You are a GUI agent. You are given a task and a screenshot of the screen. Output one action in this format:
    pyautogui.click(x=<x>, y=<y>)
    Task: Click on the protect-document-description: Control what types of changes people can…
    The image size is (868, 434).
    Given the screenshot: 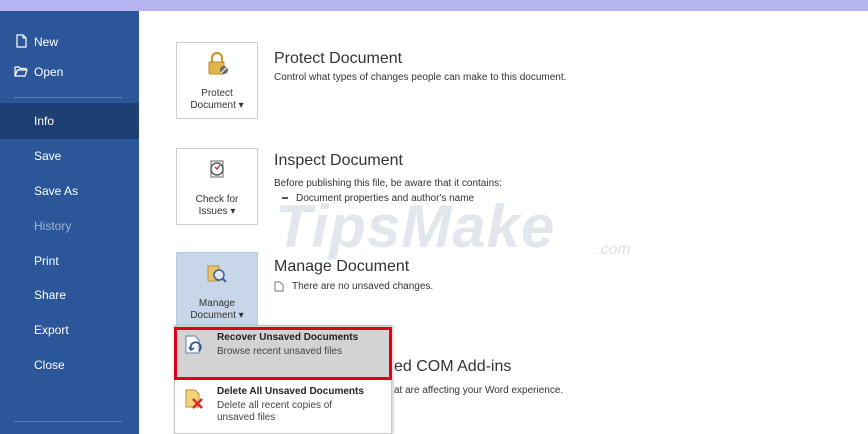 What is the action you would take?
    pyautogui.click(x=420, y=77)
    